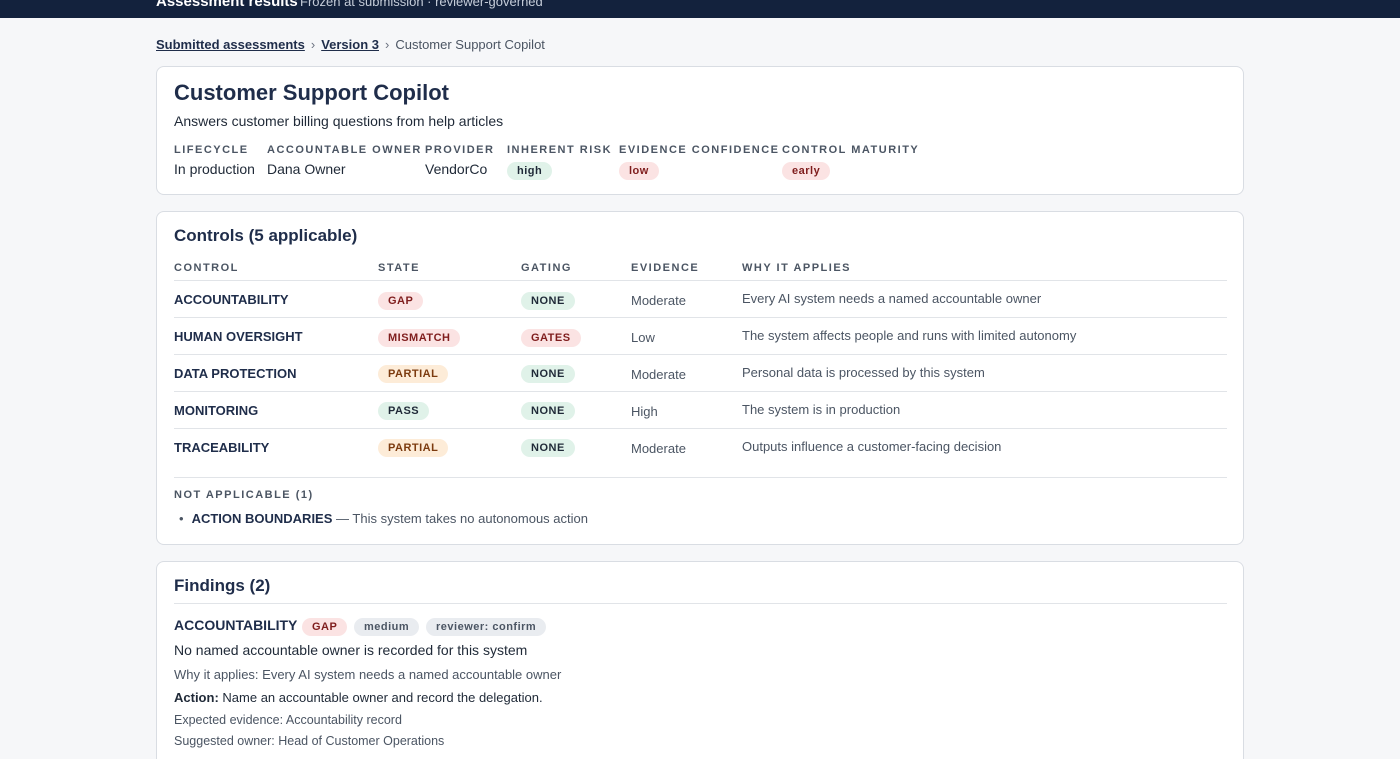 The image size is (1400, 759). I want to click on control-maturity-badge: early, so click(806, 171).